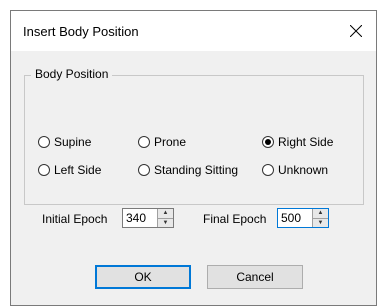 This screenshot has height=306, width=377. I want to click on dialog-title: Insert Body Position, so click(81, 31).